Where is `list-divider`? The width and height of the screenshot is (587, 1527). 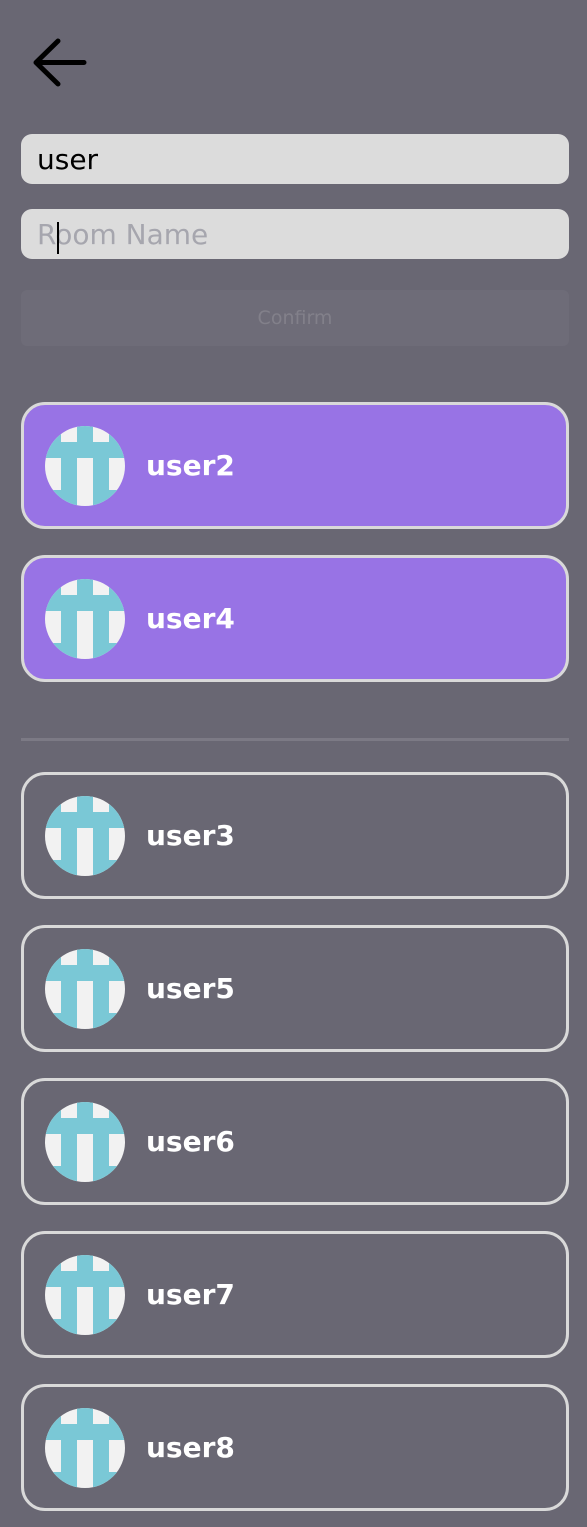
list-divider is located at coordinates (295, 739).